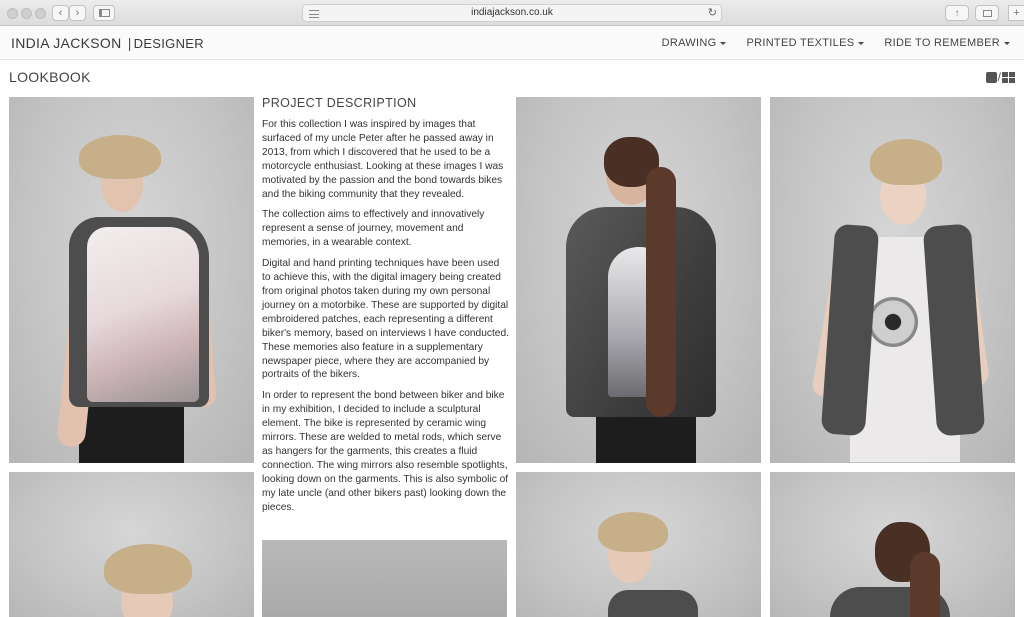 This screenshot has height=617, width=1024. I want to click on single-view-icon, so click(991, 77).